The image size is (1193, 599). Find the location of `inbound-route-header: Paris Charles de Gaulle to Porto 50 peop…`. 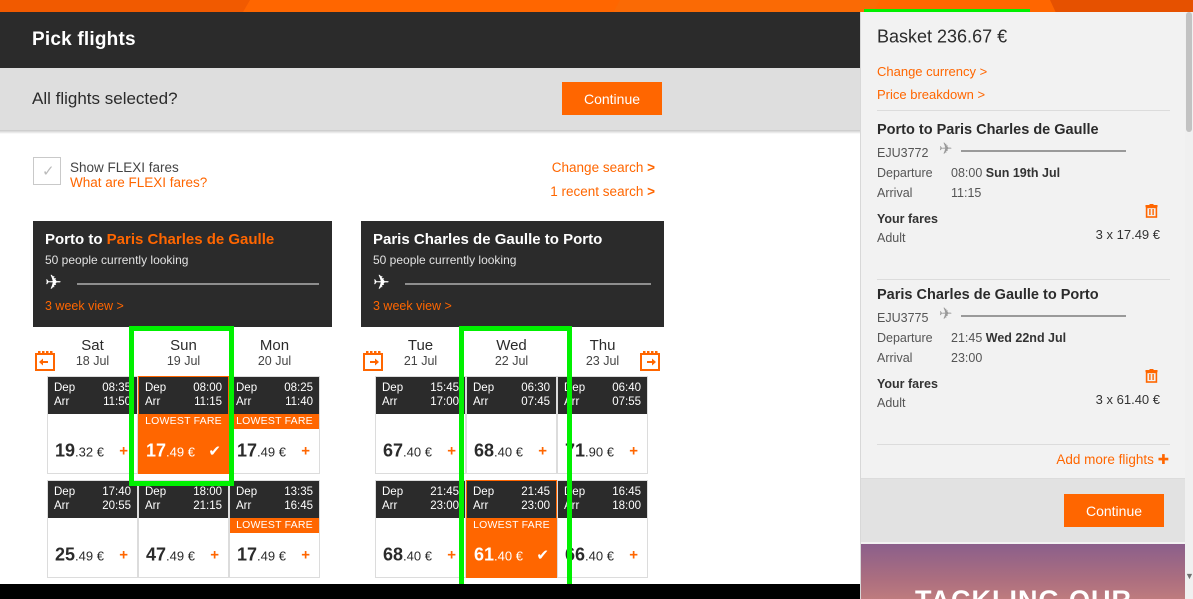

inbound-route-header: Paris Charles de Gaulle to Porto 50 peop… is located at coordinates (512, 274).